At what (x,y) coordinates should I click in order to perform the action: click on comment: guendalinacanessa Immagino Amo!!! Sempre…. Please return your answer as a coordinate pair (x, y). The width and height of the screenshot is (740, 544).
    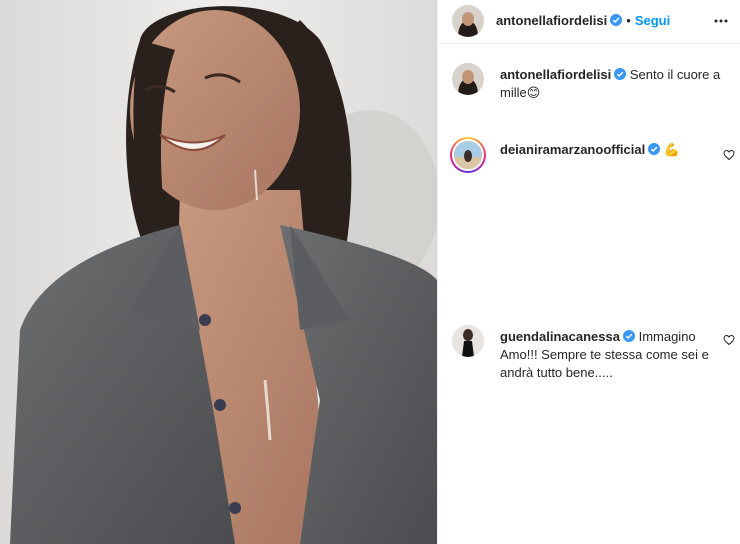
    Looking at the image, I should click on (607, 355).